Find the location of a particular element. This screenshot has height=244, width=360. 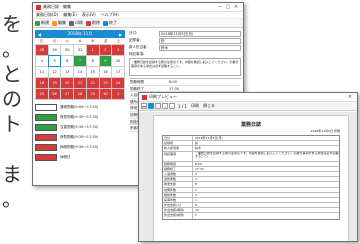

calendar-day: 5 is located at coordinates (54, 61).